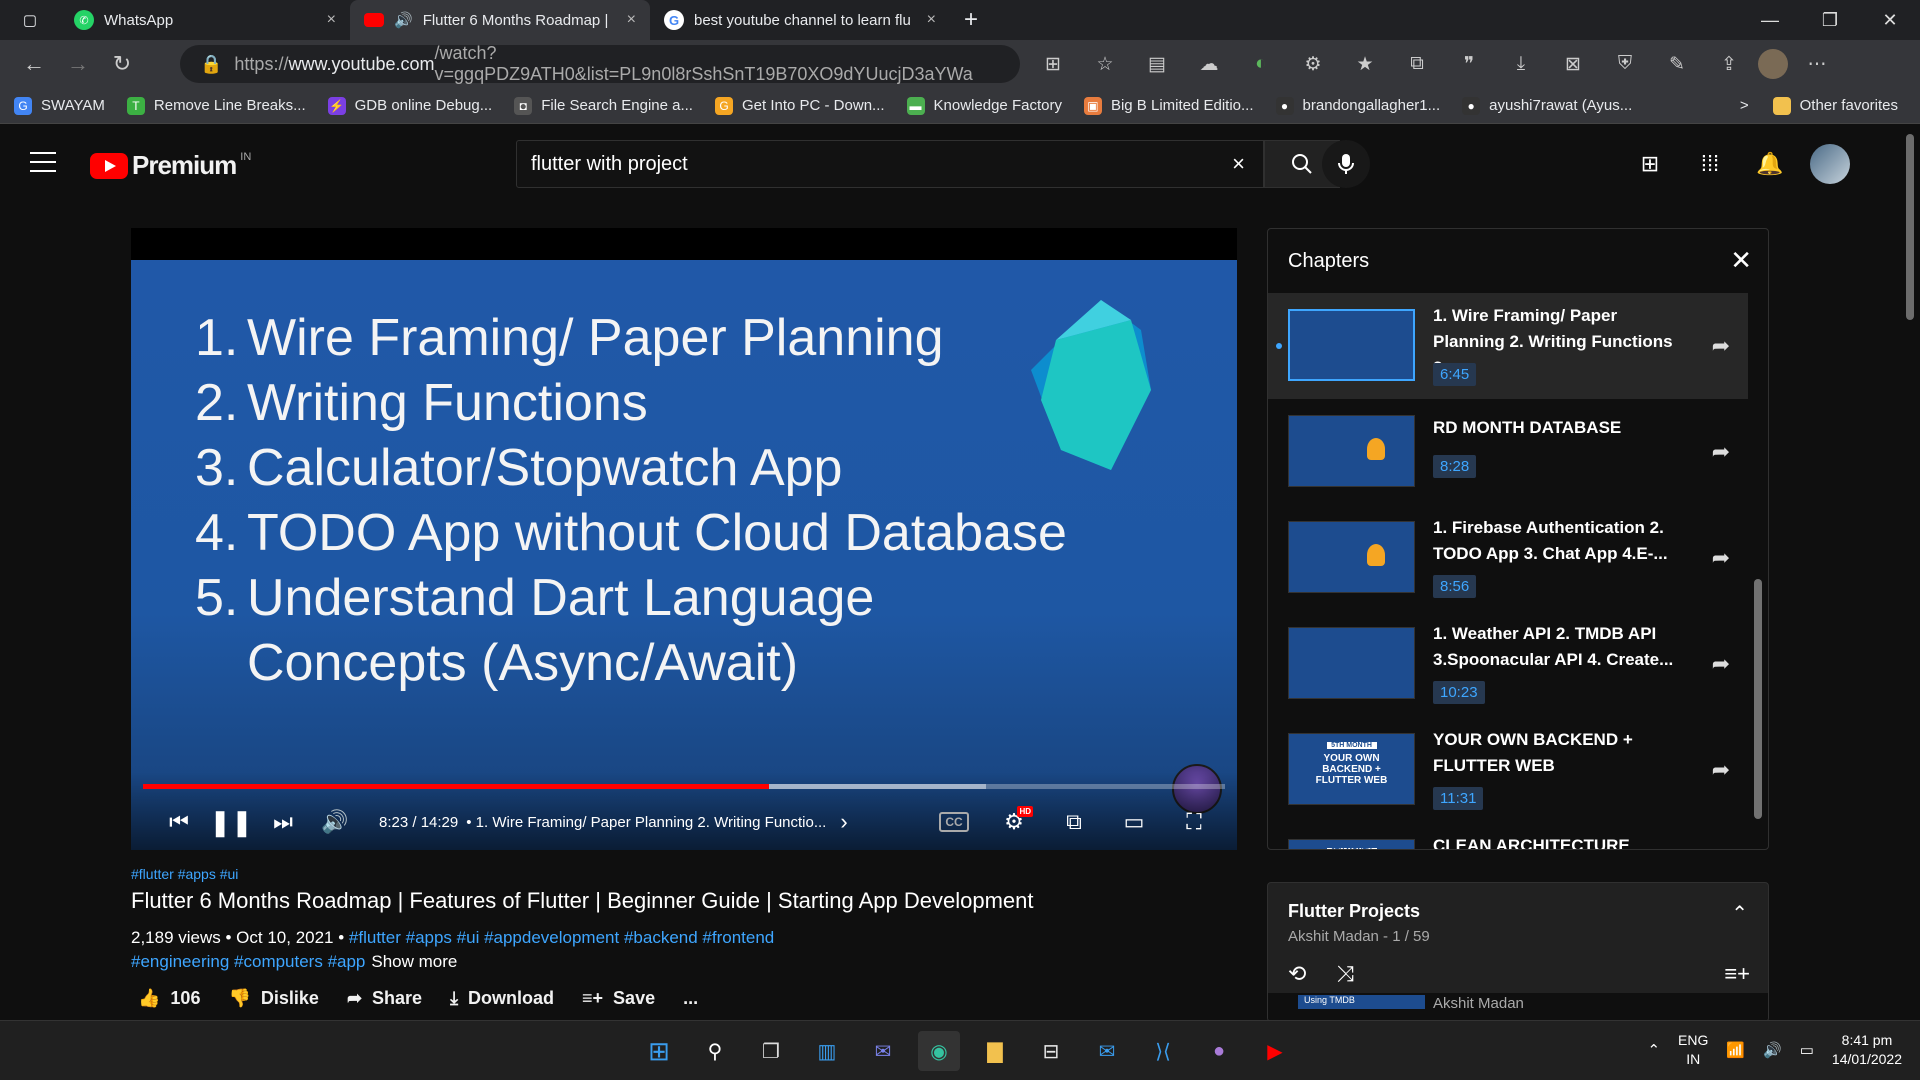  I want to click on loop-icon: ⟲, so click(1297, 974).